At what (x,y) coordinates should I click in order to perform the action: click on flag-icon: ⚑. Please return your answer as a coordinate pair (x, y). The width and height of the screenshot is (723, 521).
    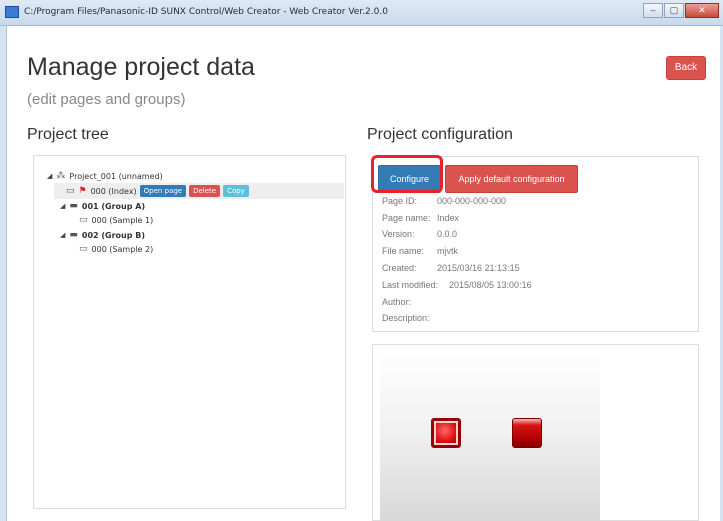
    Looking at the image, I should click on (82, 191).